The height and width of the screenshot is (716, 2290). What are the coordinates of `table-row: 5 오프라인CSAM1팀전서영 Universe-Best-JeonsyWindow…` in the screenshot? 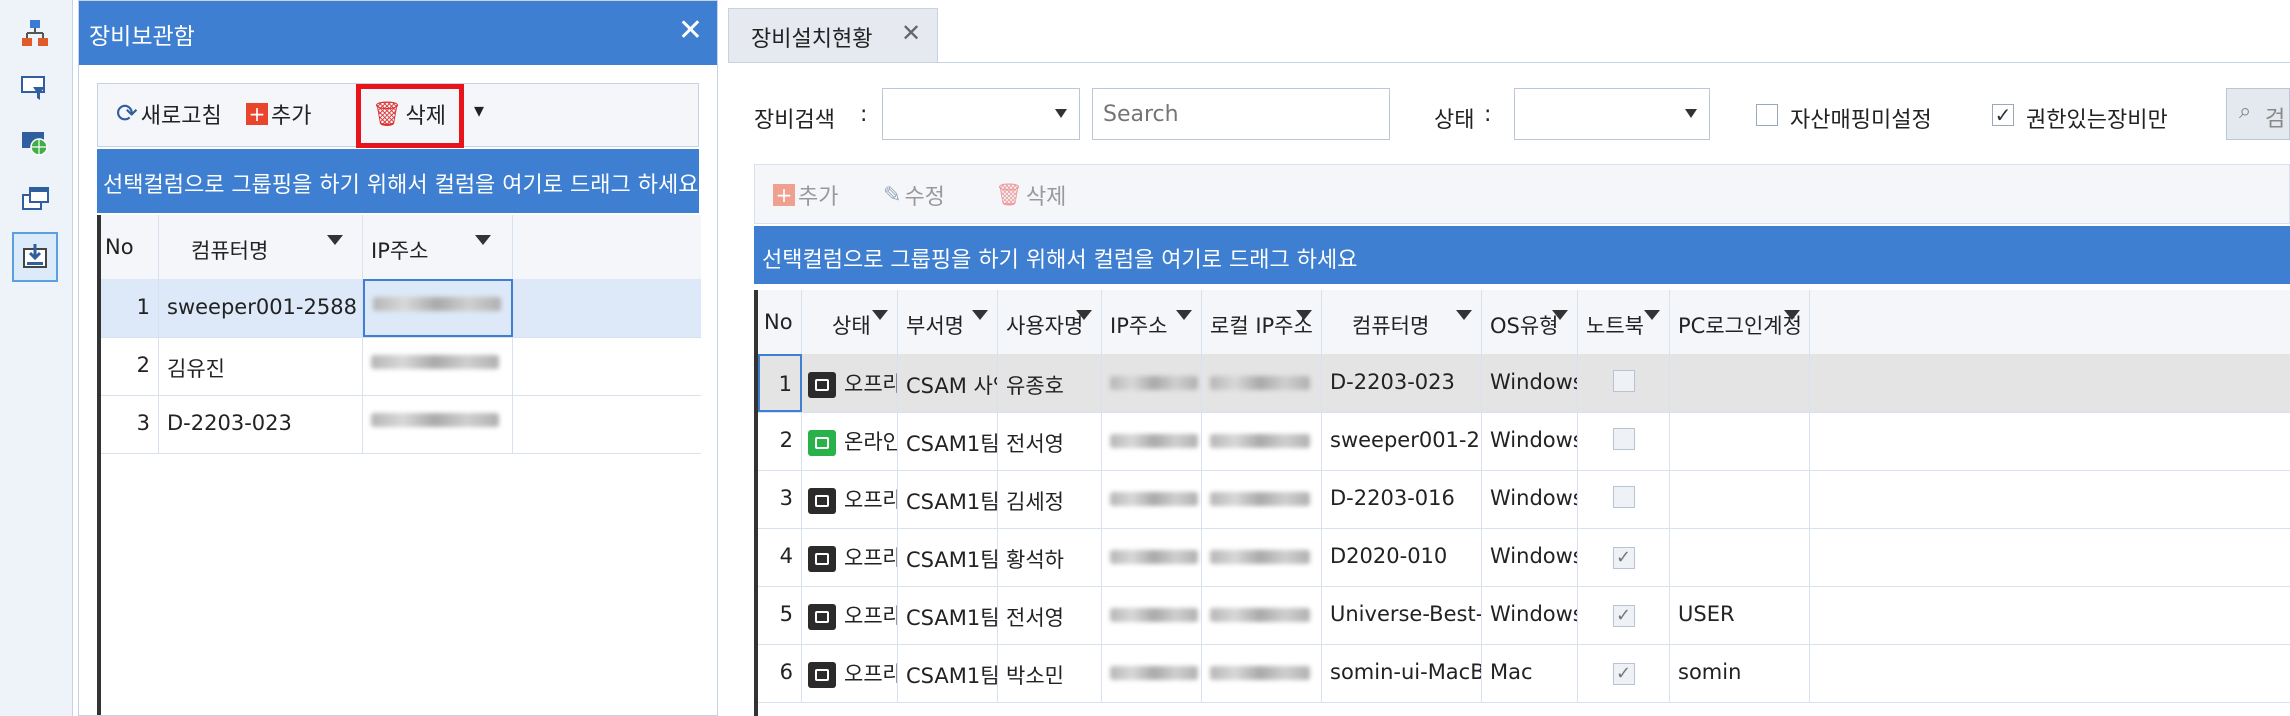 It's located at (1524, 615).